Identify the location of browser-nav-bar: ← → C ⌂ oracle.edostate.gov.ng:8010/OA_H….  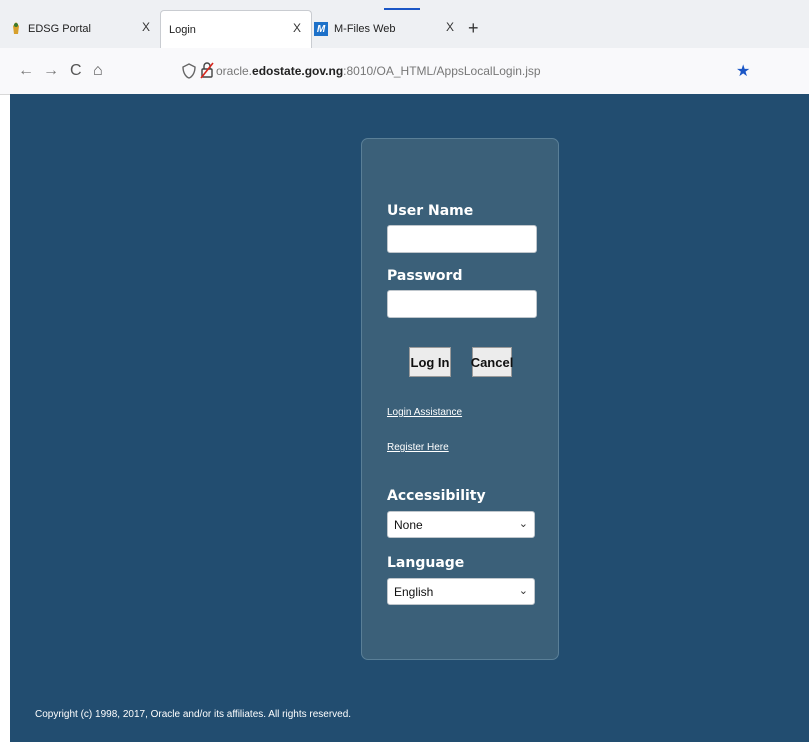
(404, 71).